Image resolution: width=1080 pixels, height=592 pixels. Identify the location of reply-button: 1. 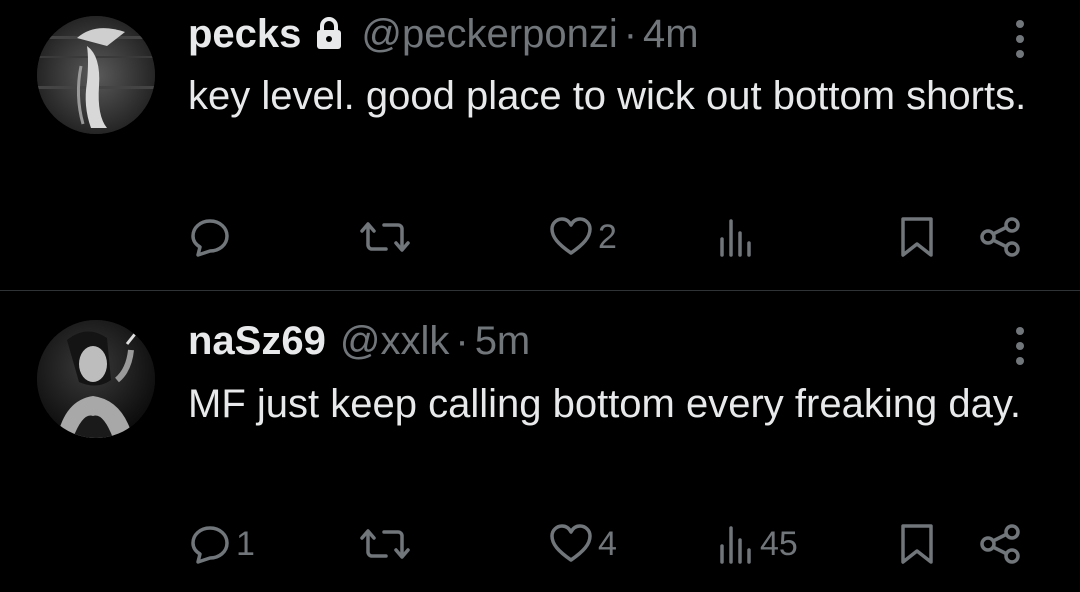
(221, 544).